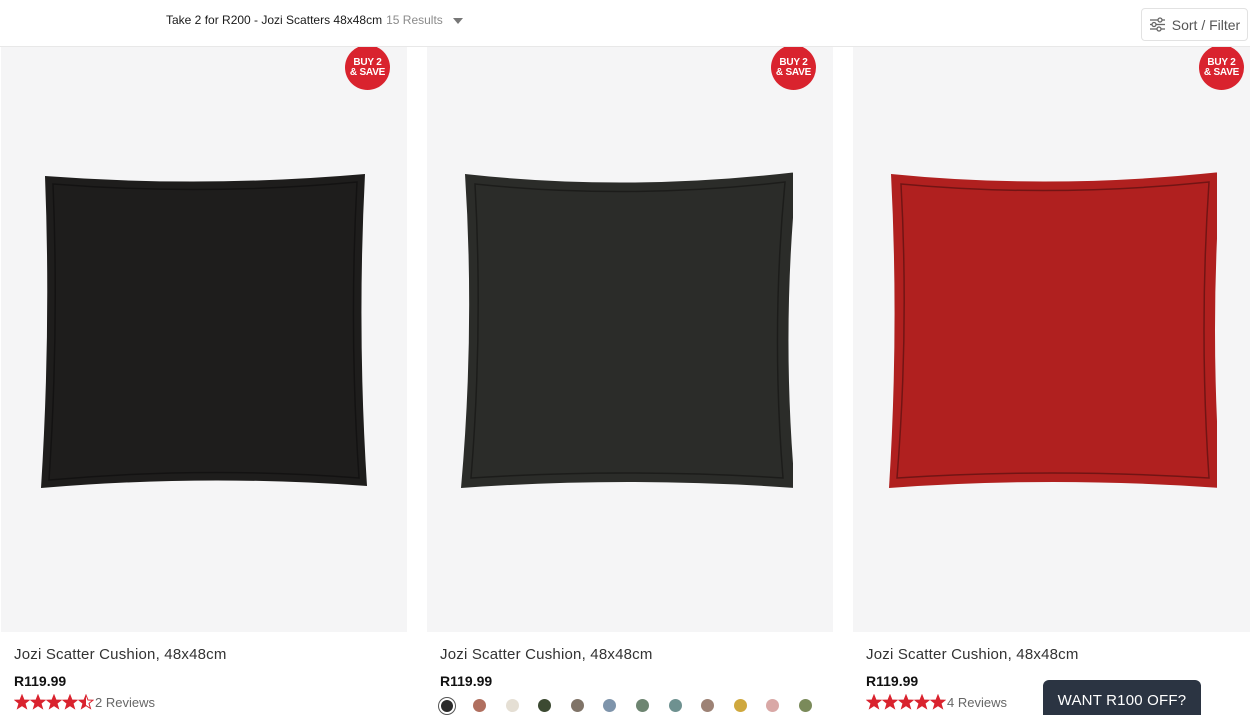  What do you see at coordinates (457, 20) in the screenshot?
I see `chevron-down-icon` at bounding box center [457, 20].